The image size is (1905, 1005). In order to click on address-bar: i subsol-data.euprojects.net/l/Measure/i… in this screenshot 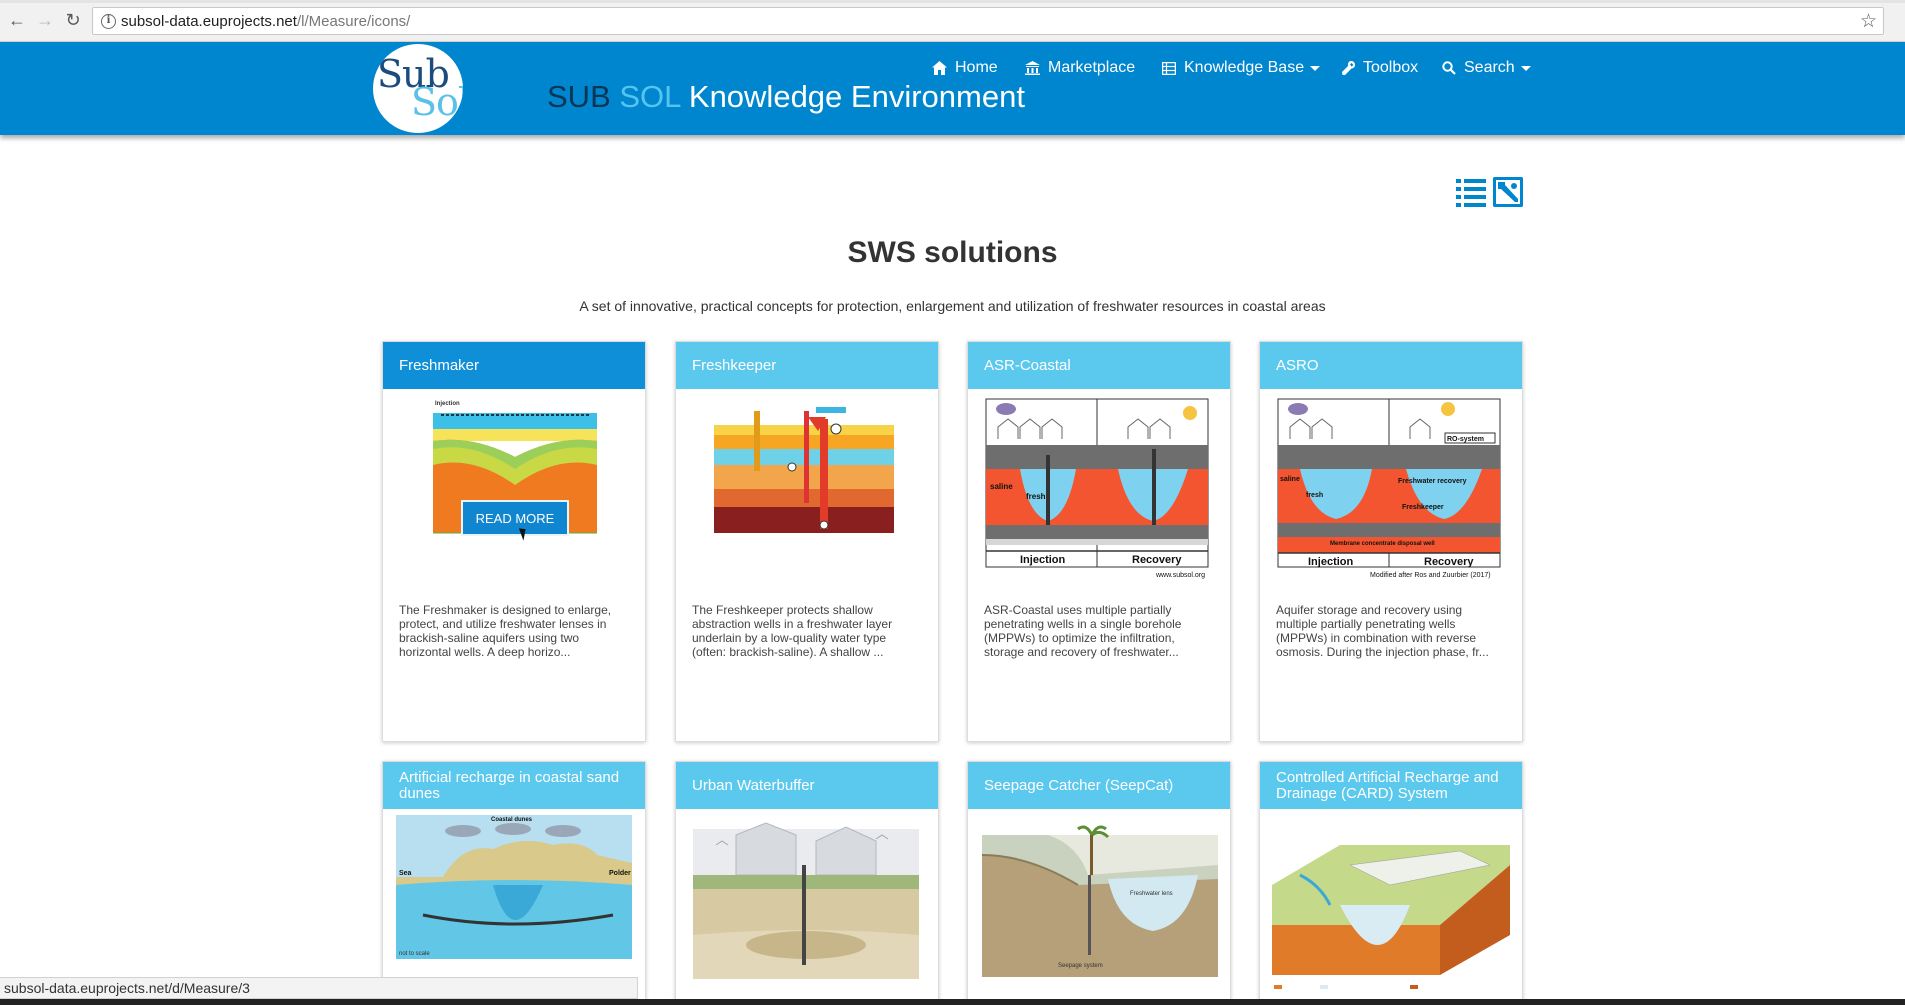, I will do `click(988, 21)`.